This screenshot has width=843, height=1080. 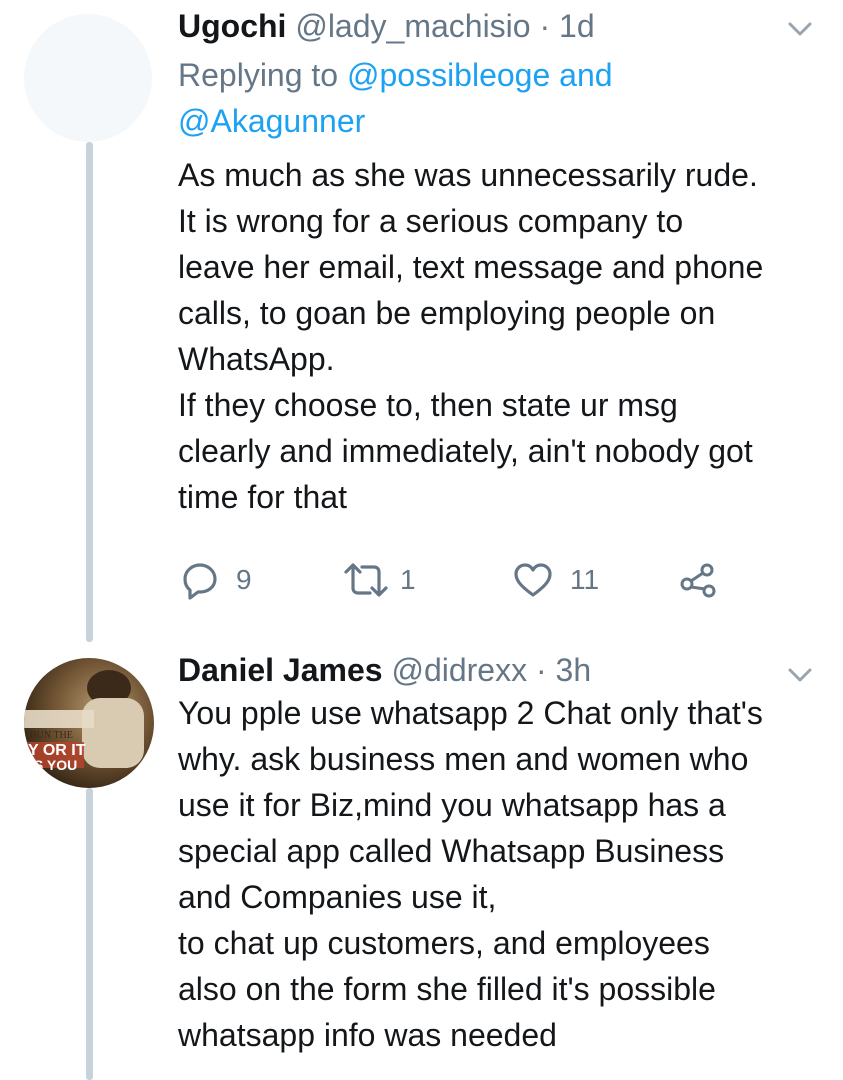 What do you see at coordinates (367, 1035) in the screenshot?
I see `tweet-text-line: whatsapp info was needed` at bounding box center [367, 1035].